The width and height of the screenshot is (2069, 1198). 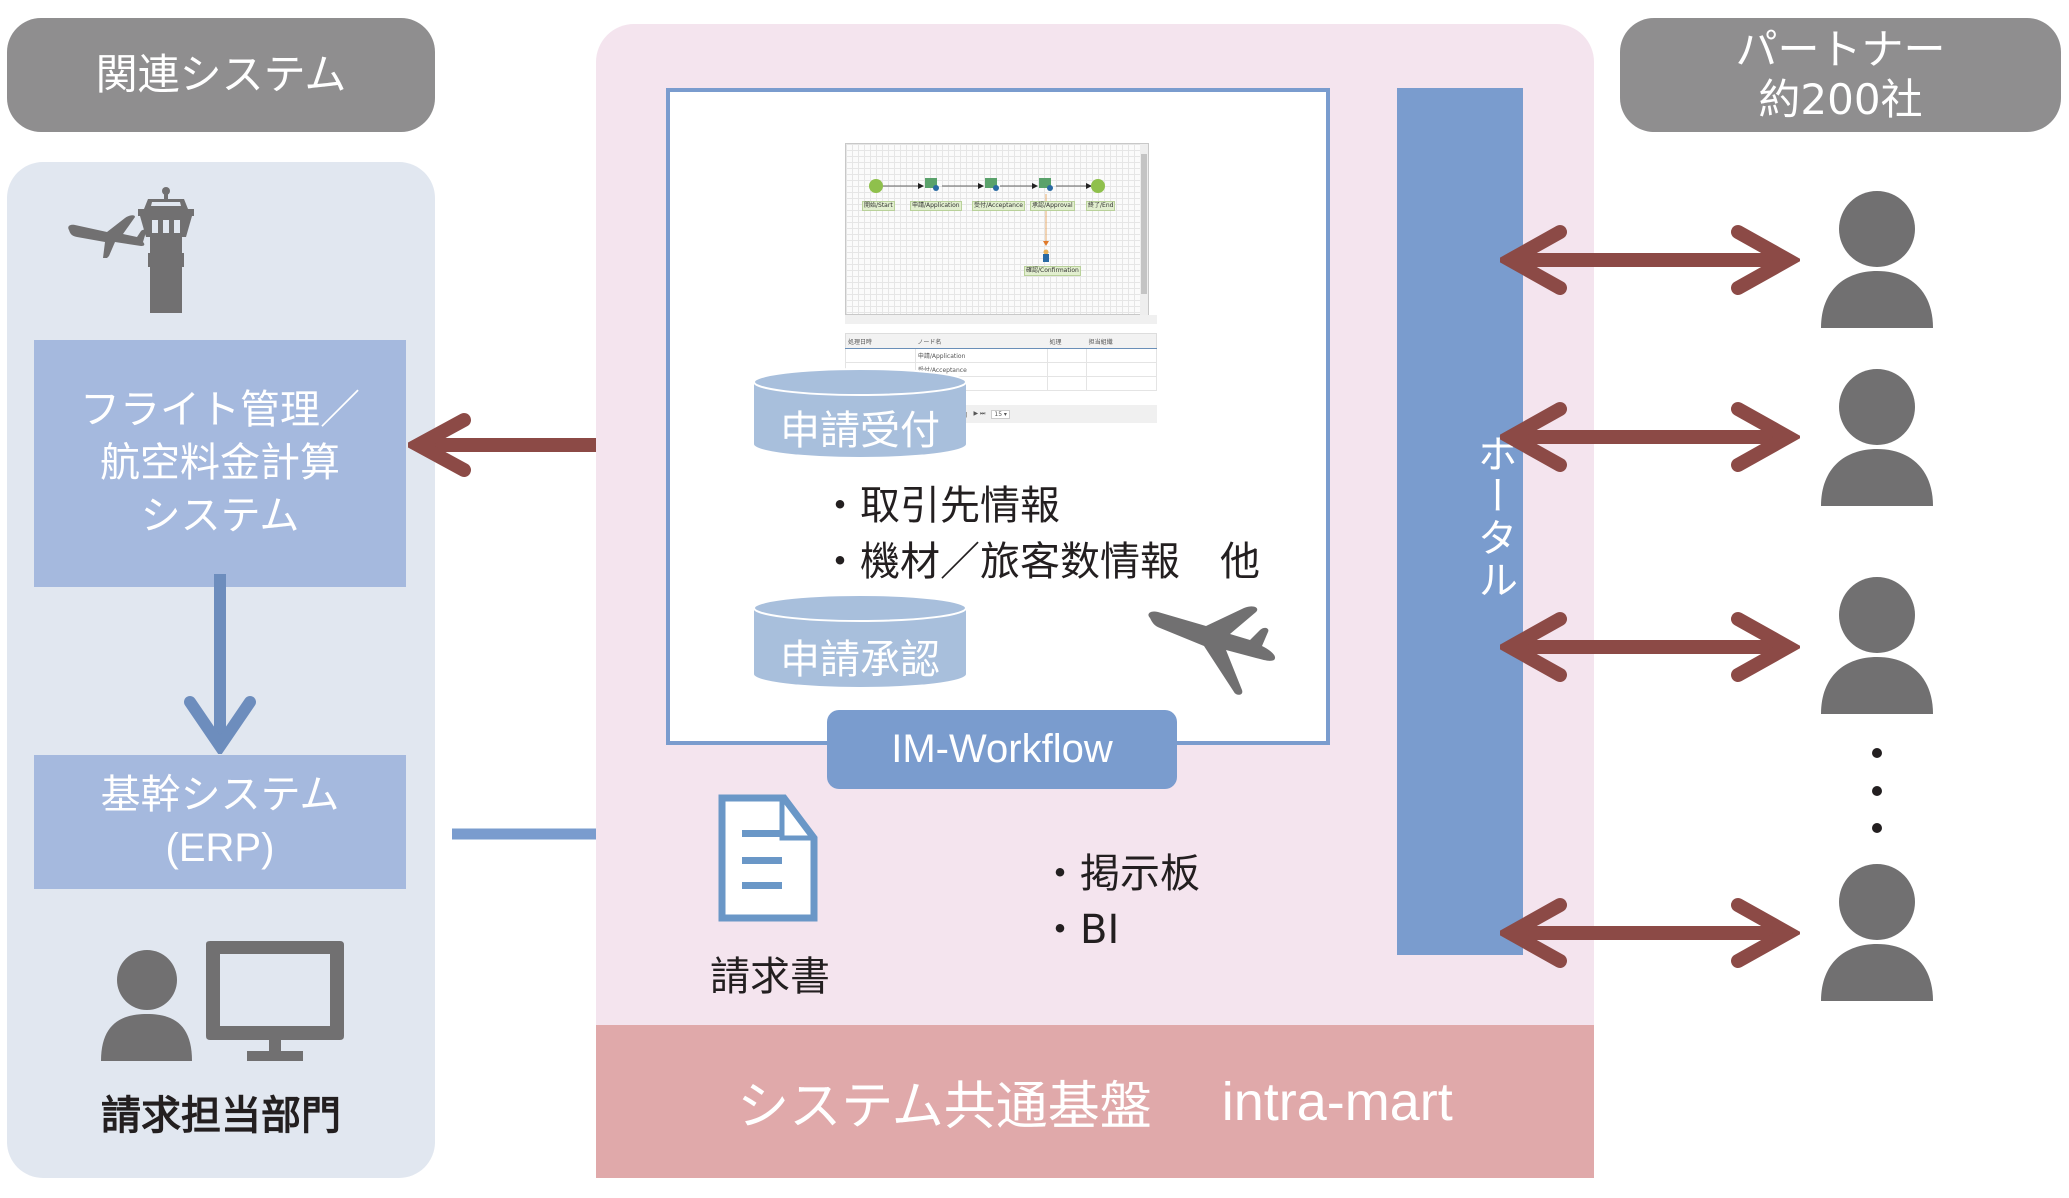 I want to click on system-platform-bar: システム共通基盤 intra-mart, so click(x=1095, y=1101).